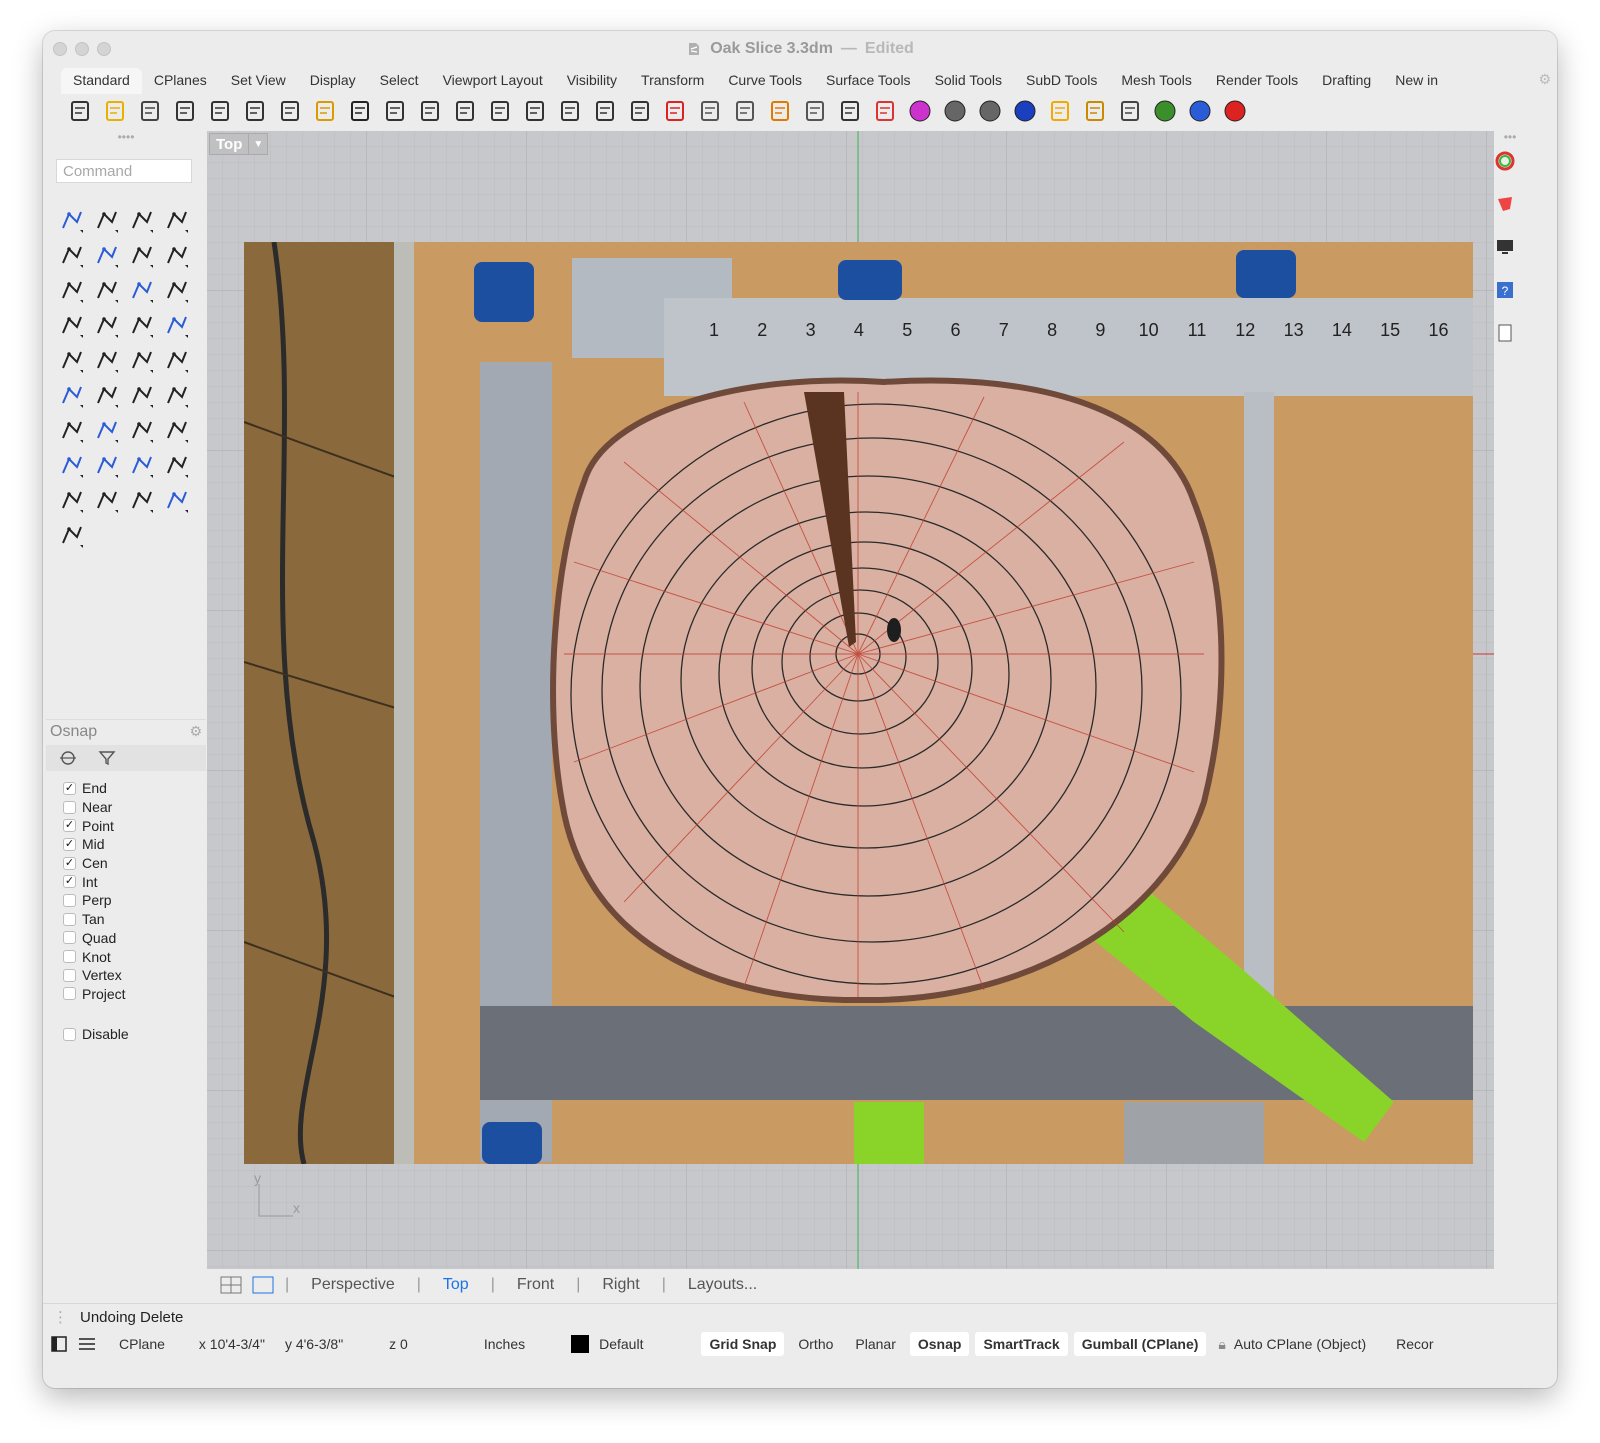 Image resolution: width=1600 pixels, height=1443 pixels. What do you see at coordinates (71, 395) in the screenshot?
I see `group-icon` at bounding box center [71, 395].